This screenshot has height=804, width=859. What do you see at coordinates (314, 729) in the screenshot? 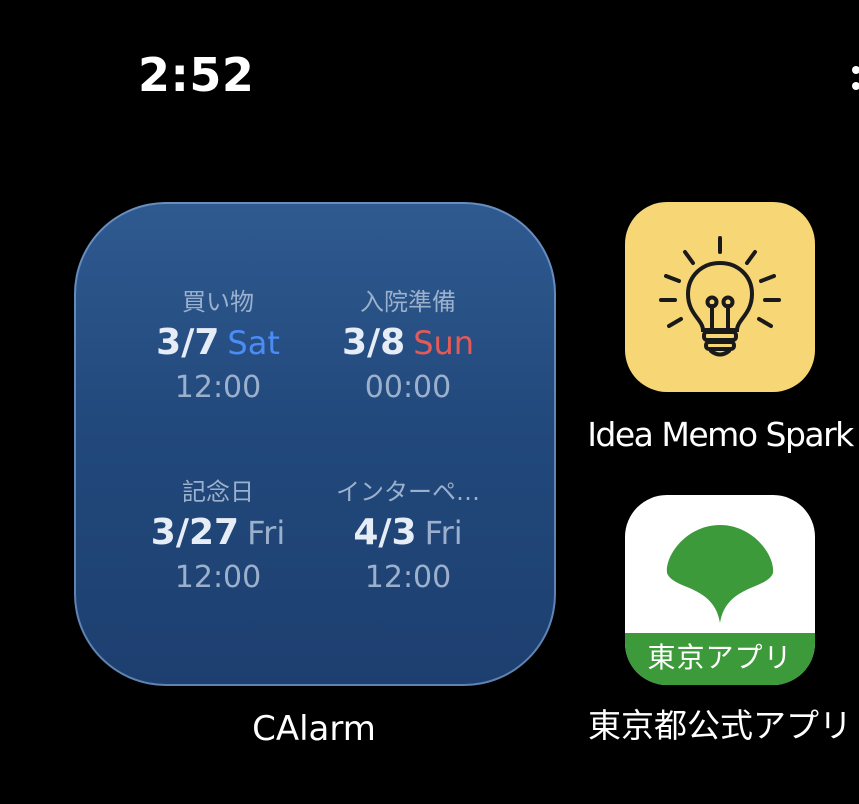
I see `widget-label: CAlarm` at bounding box center [314, 729].